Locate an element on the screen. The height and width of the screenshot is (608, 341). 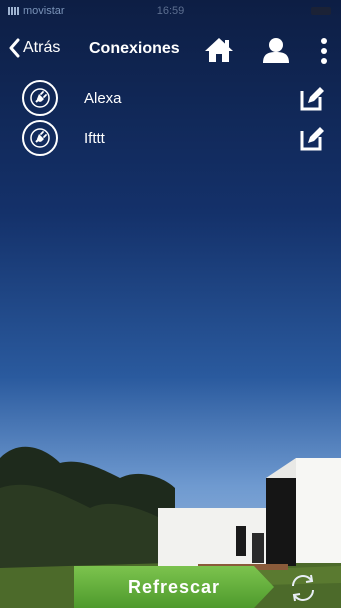
chevron-left-icon is located at coordinates (14, 48).